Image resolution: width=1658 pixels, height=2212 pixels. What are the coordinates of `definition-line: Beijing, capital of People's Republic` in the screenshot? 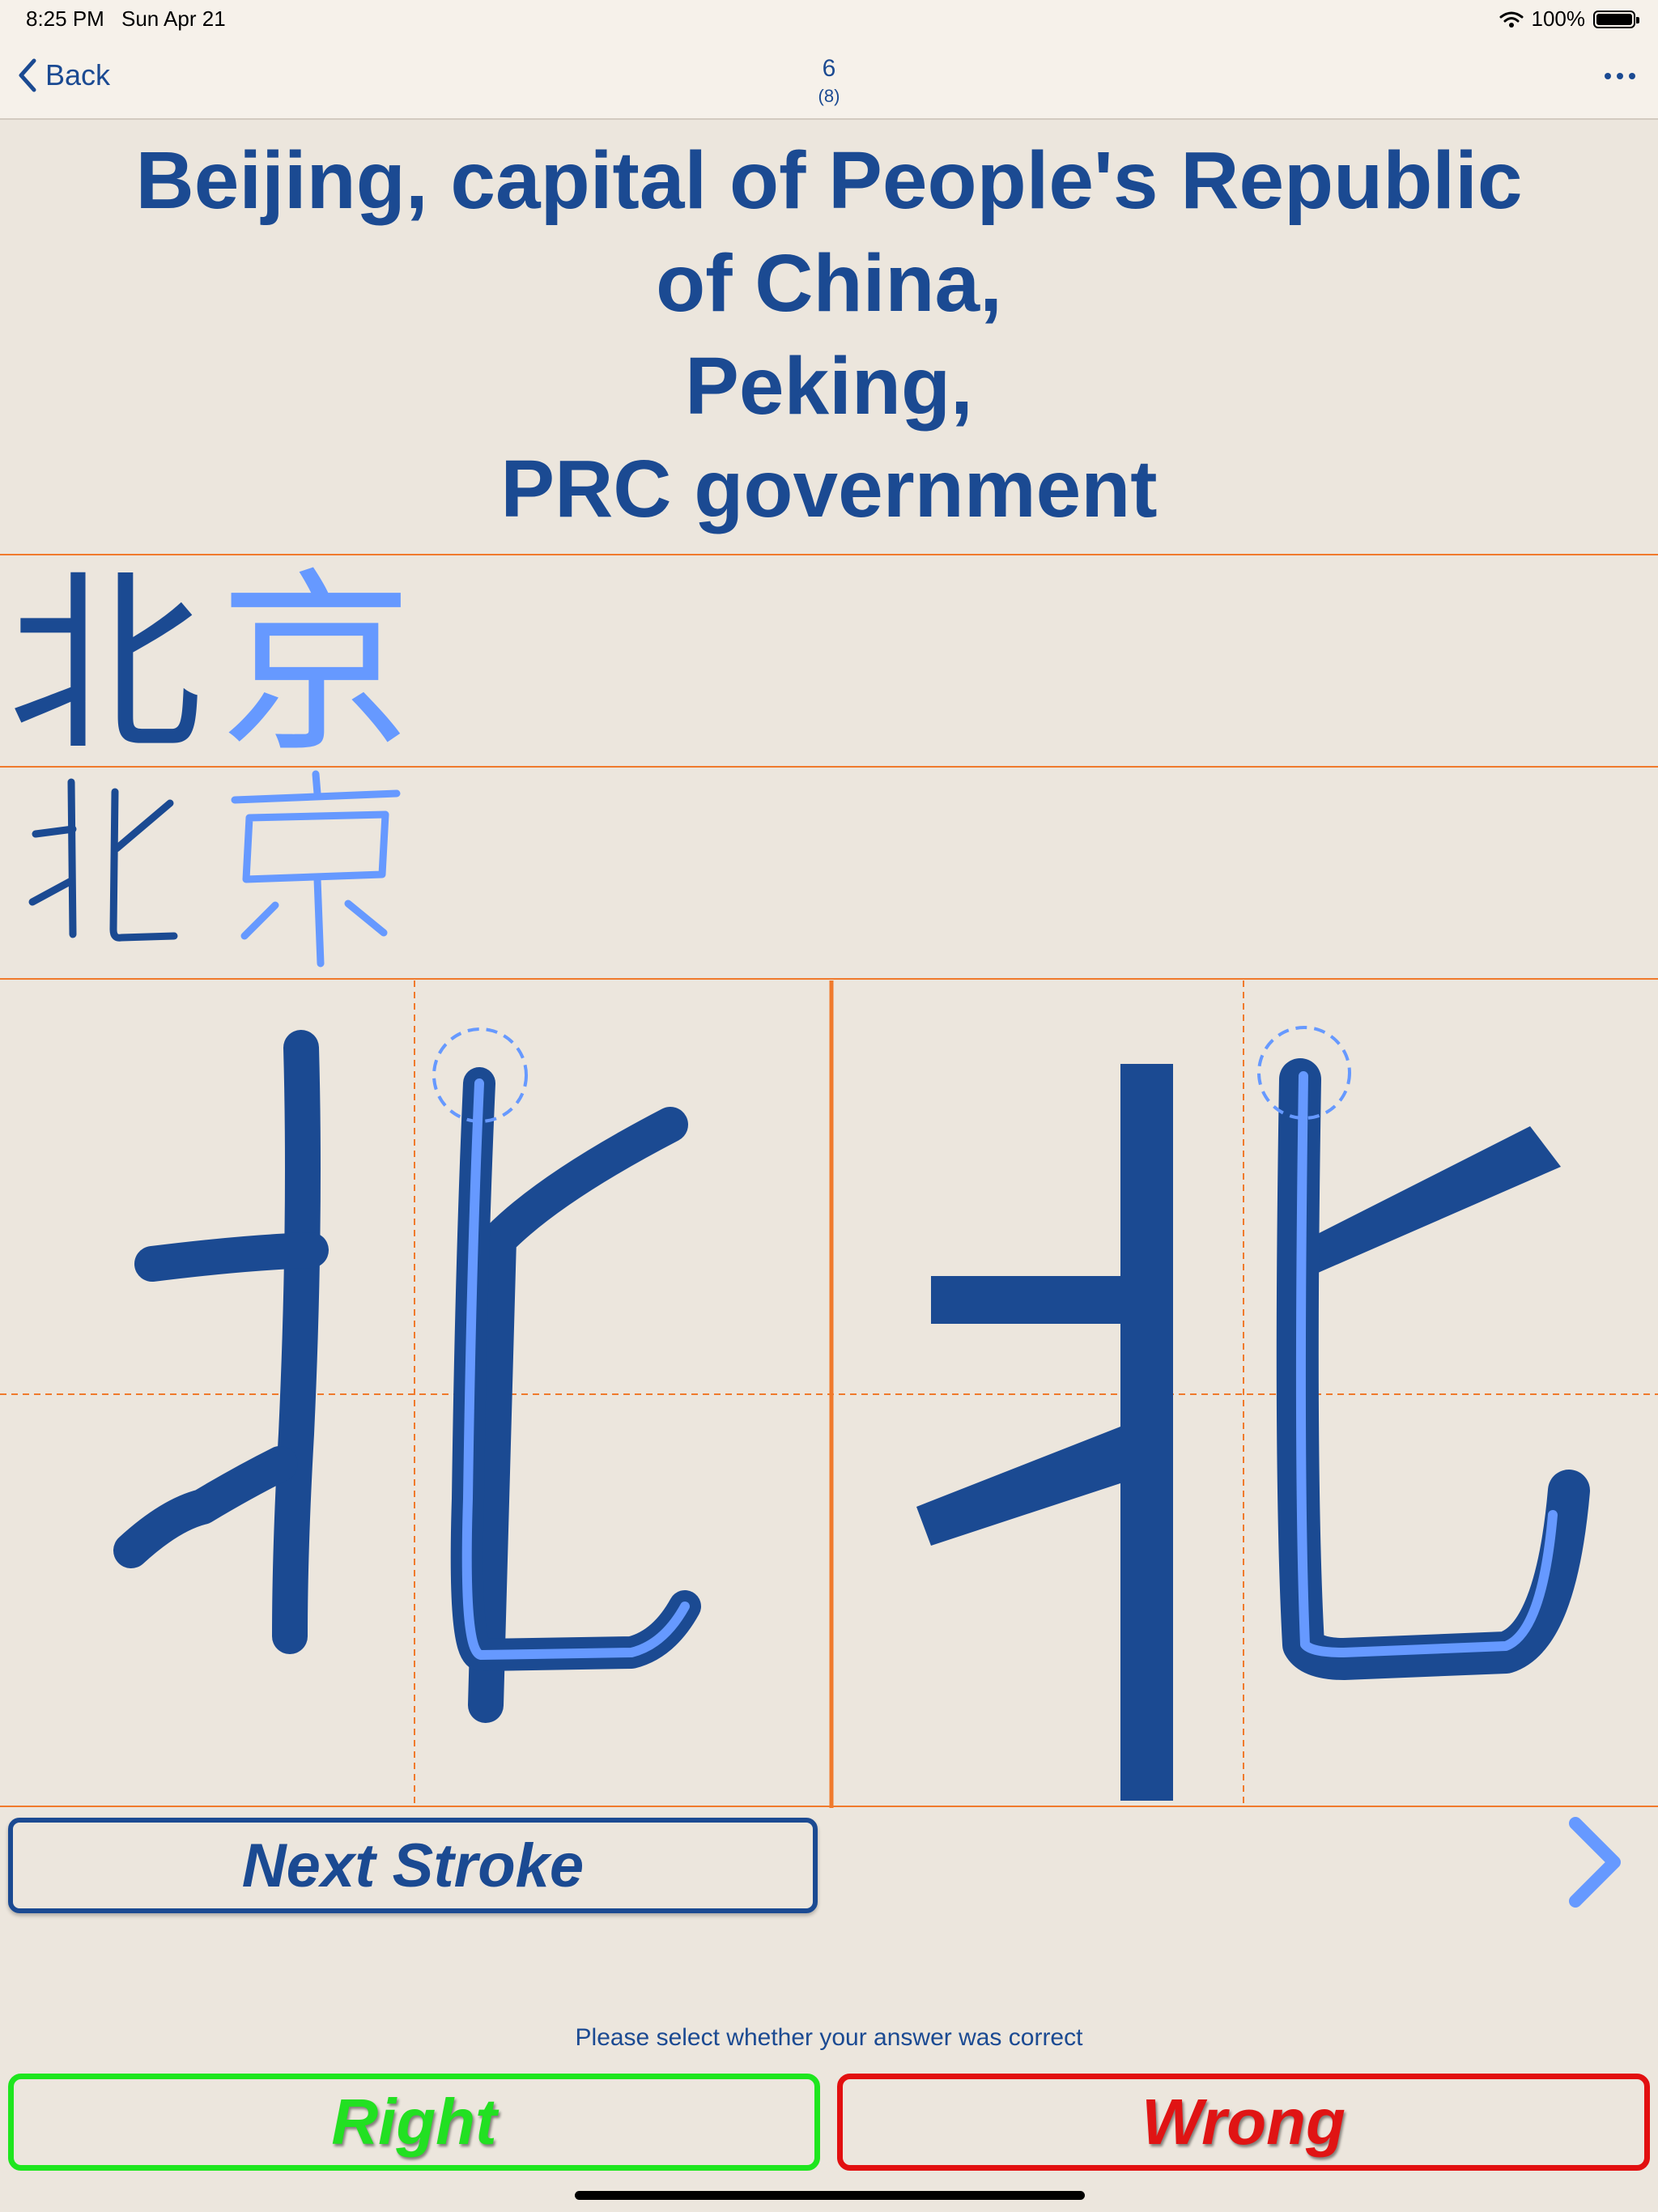 It's located at (829, 181).